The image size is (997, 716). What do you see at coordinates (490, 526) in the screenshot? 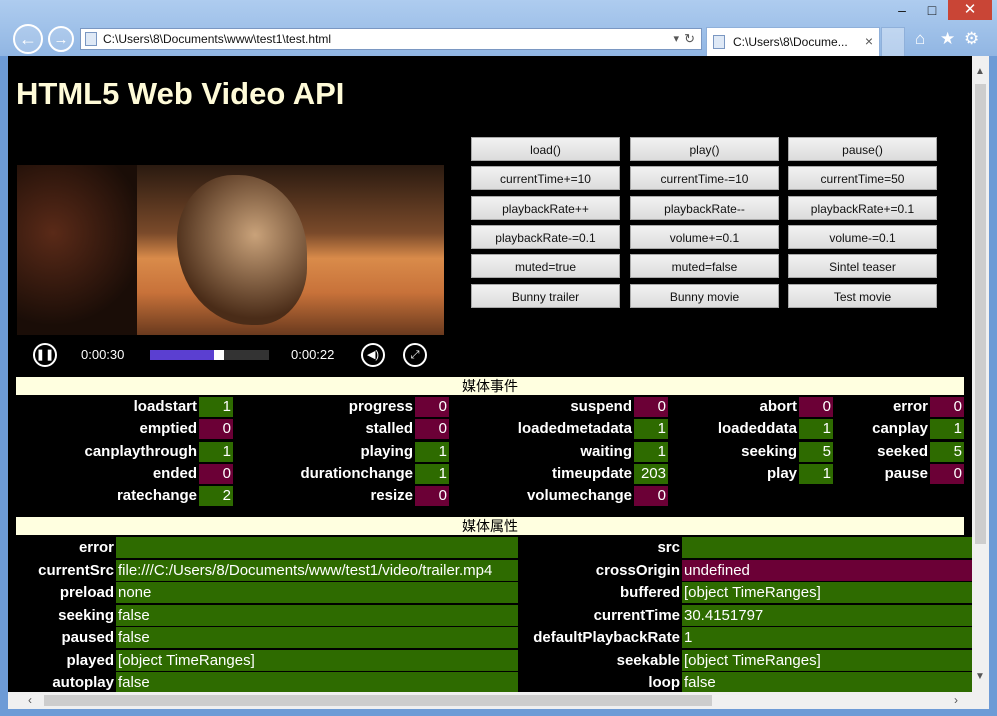
I see `properties-header: 媒体属性` at bounding box center [490, 526].